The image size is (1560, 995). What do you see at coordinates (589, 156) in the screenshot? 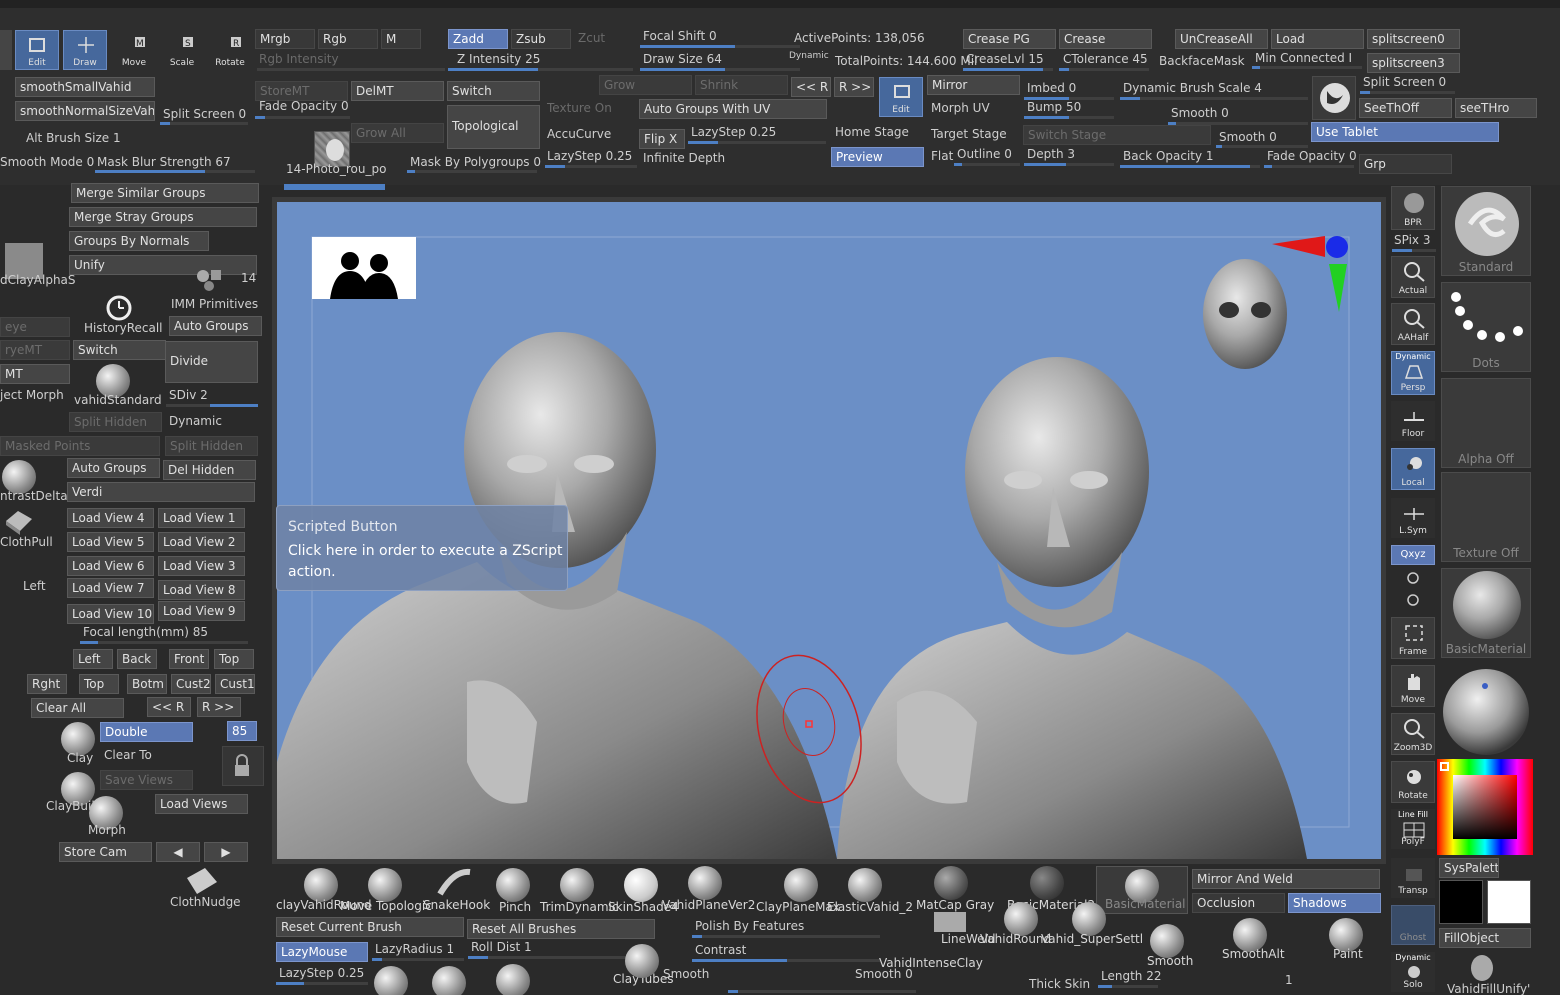
I see `lazystep-top2-slider: LazyStep 0.25` at bounding box center [589, 156].